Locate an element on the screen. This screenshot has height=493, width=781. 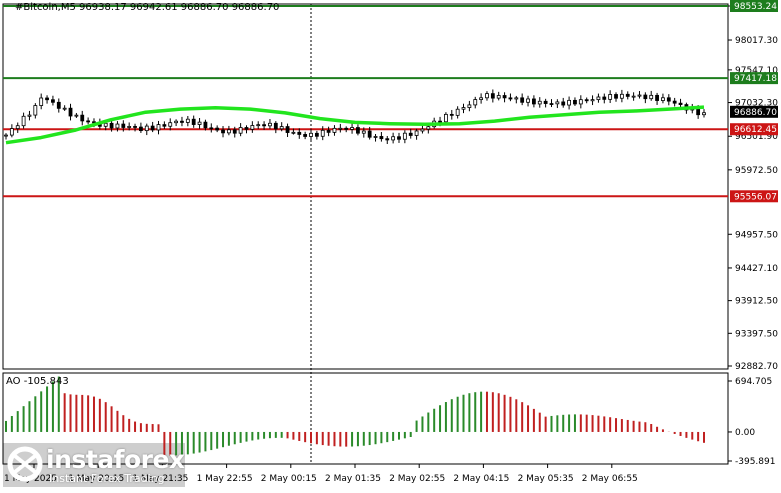
level-label: 96612.45 is located at coordinates (755, 130).